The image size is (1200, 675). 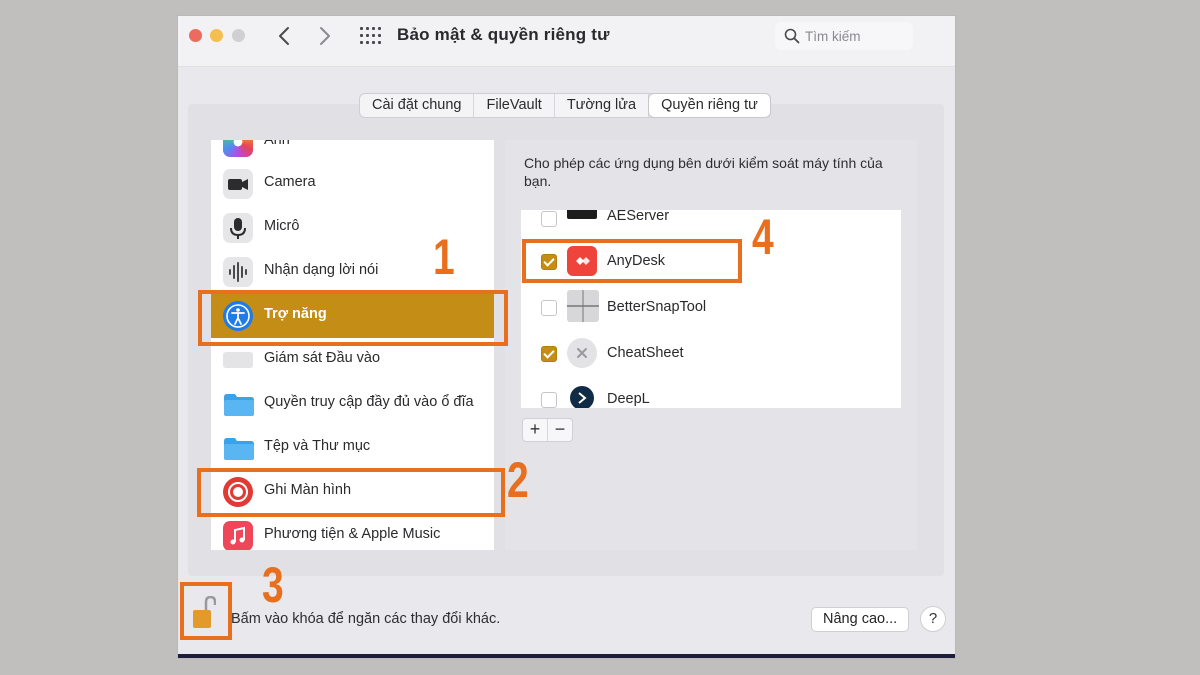 I want to click on sidebar-item-label: Camera, so click(x=290, y=182).